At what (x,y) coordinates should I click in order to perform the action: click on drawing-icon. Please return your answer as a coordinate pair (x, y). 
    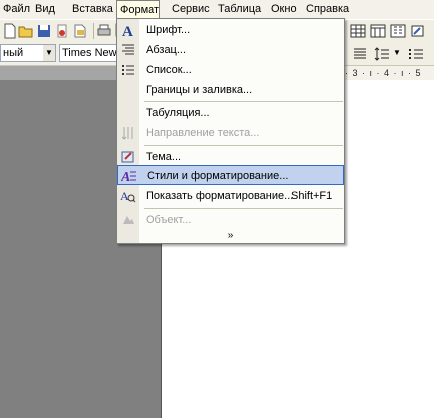
    Looking at the image, I should click on (418, 31).